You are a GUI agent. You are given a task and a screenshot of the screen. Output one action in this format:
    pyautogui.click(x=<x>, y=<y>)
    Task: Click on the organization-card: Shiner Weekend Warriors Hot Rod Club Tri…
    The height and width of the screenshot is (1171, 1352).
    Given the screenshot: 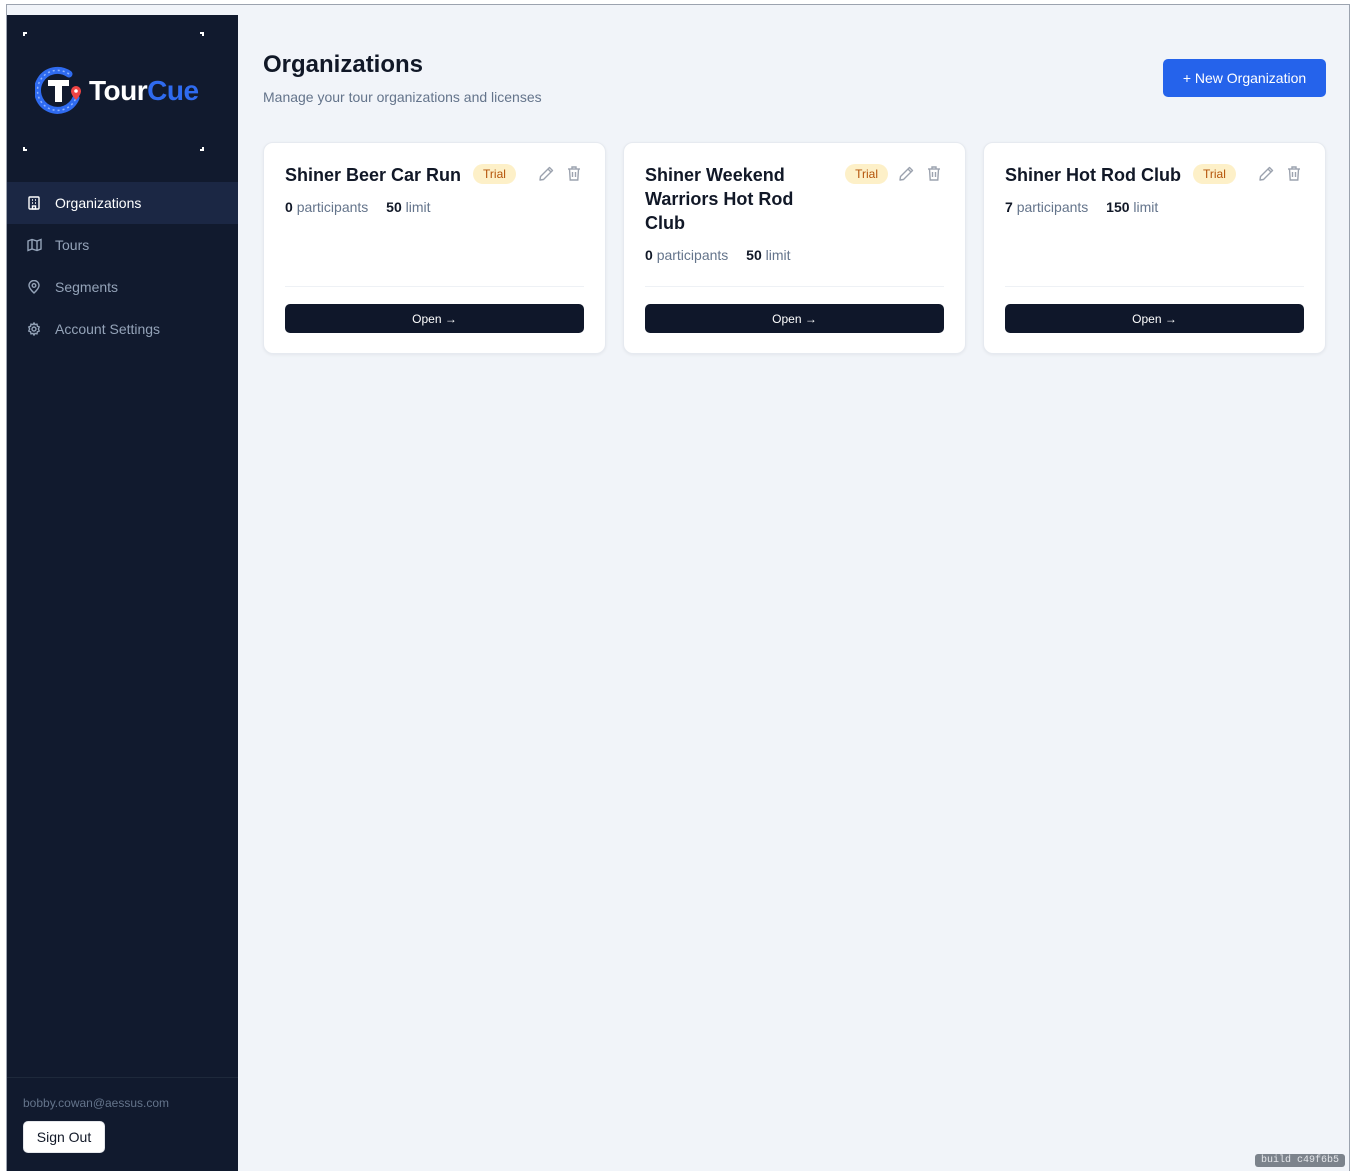 What is the action you would take?
    pyautogui.click(x=794, y=248)
    